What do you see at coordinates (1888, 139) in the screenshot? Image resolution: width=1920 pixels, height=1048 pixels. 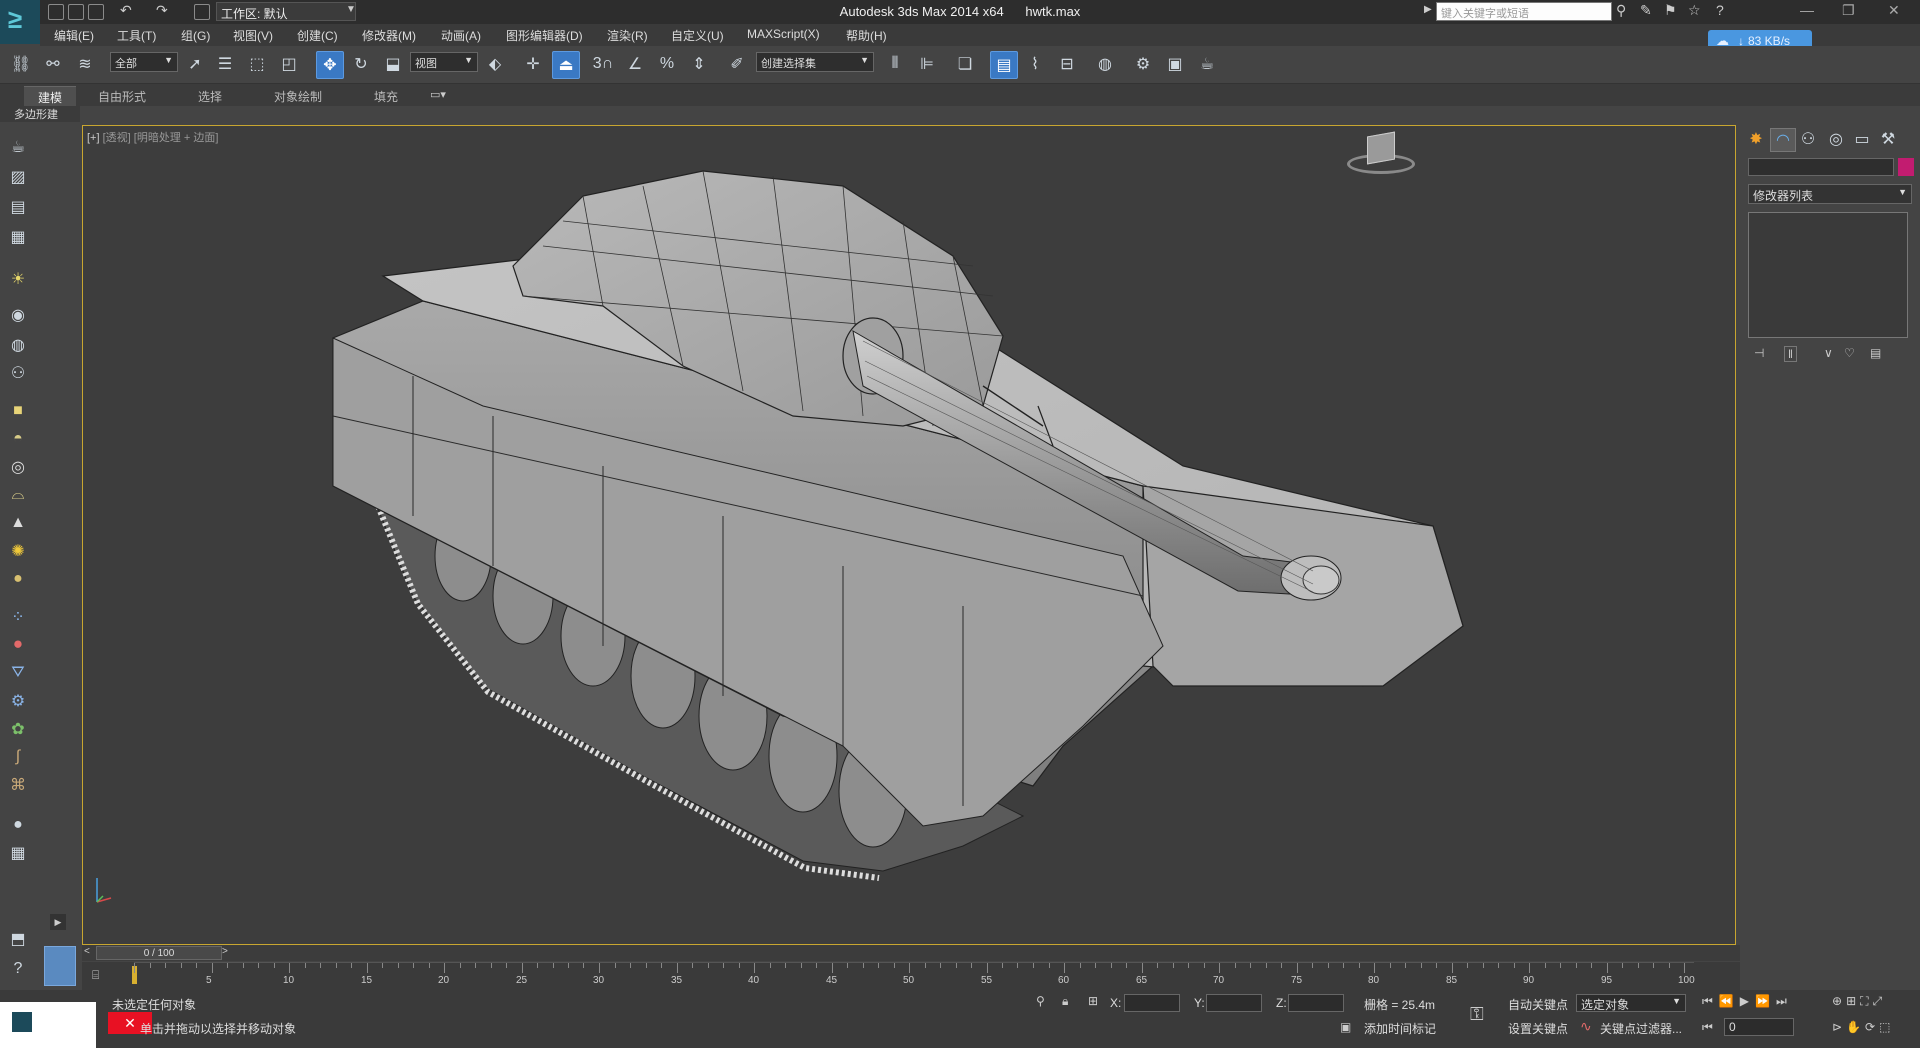 I see `utilities-tab-icon: ⚒` at bounding box center [1888, 139].